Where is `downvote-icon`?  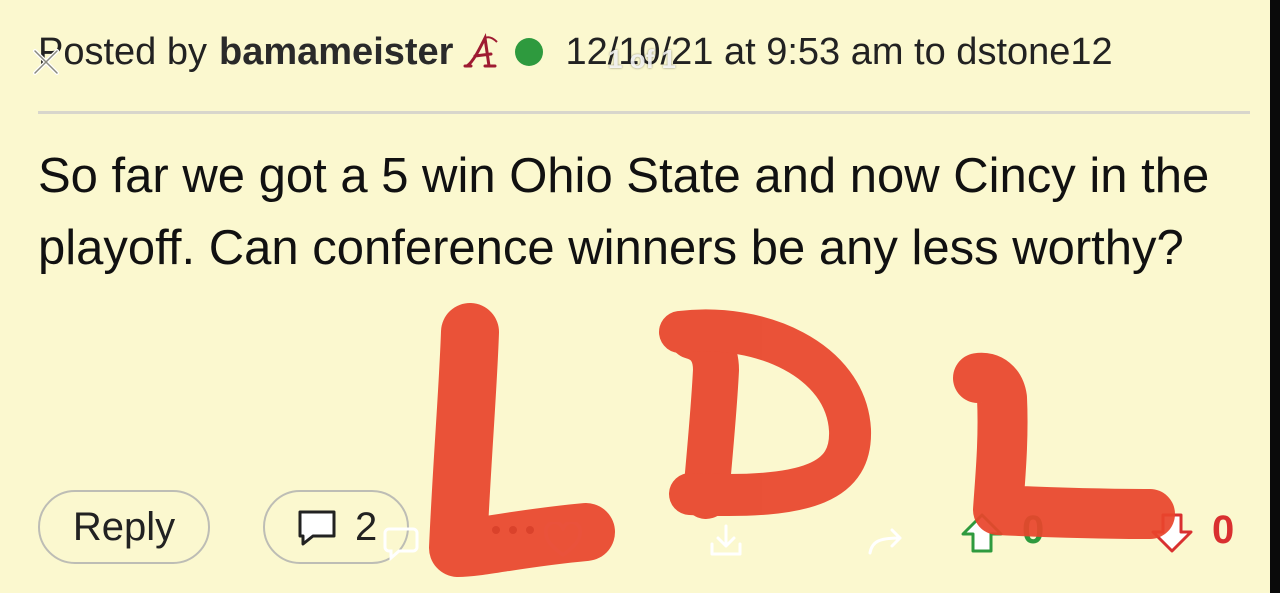 downvote-icon is located at coordinates (1172, 533).